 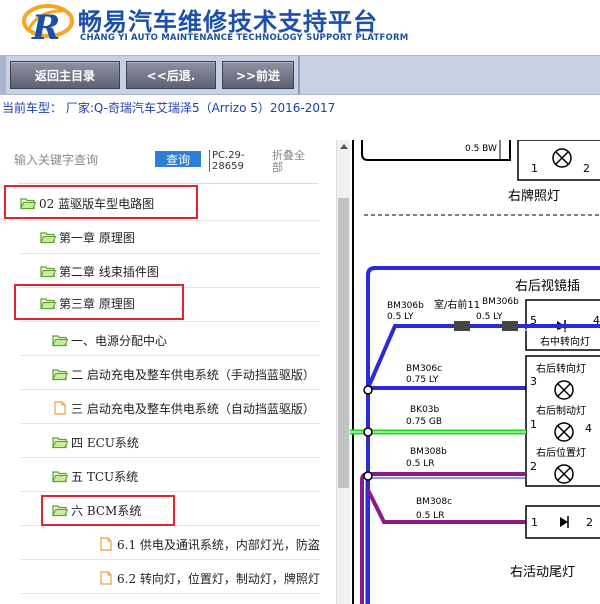 I want to click on tree-item-label: 二 启动充电及整车供电系统（手动挡蓝驱版）, so click(x=193, y=374).